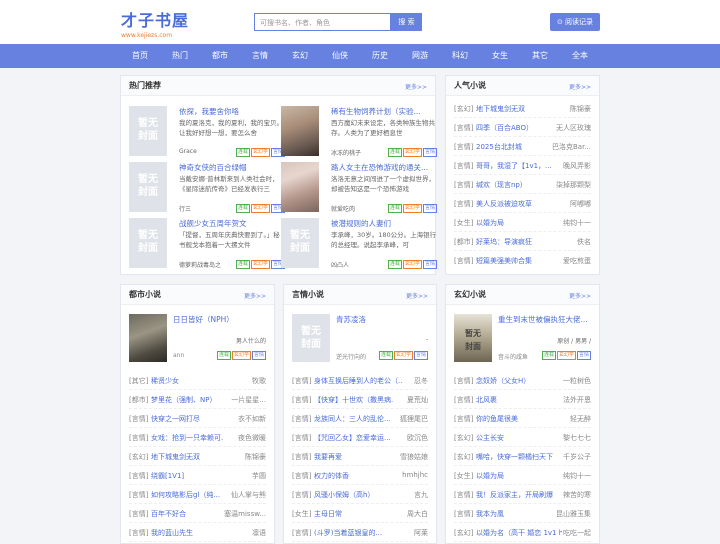 The width and height of the screenshot is (720, 544). Describe the element at coordinates (360, 380) in the screenshot. I see `list-item: [言情] 身体互换后睡到人的老公（... 忍冬` at that location.